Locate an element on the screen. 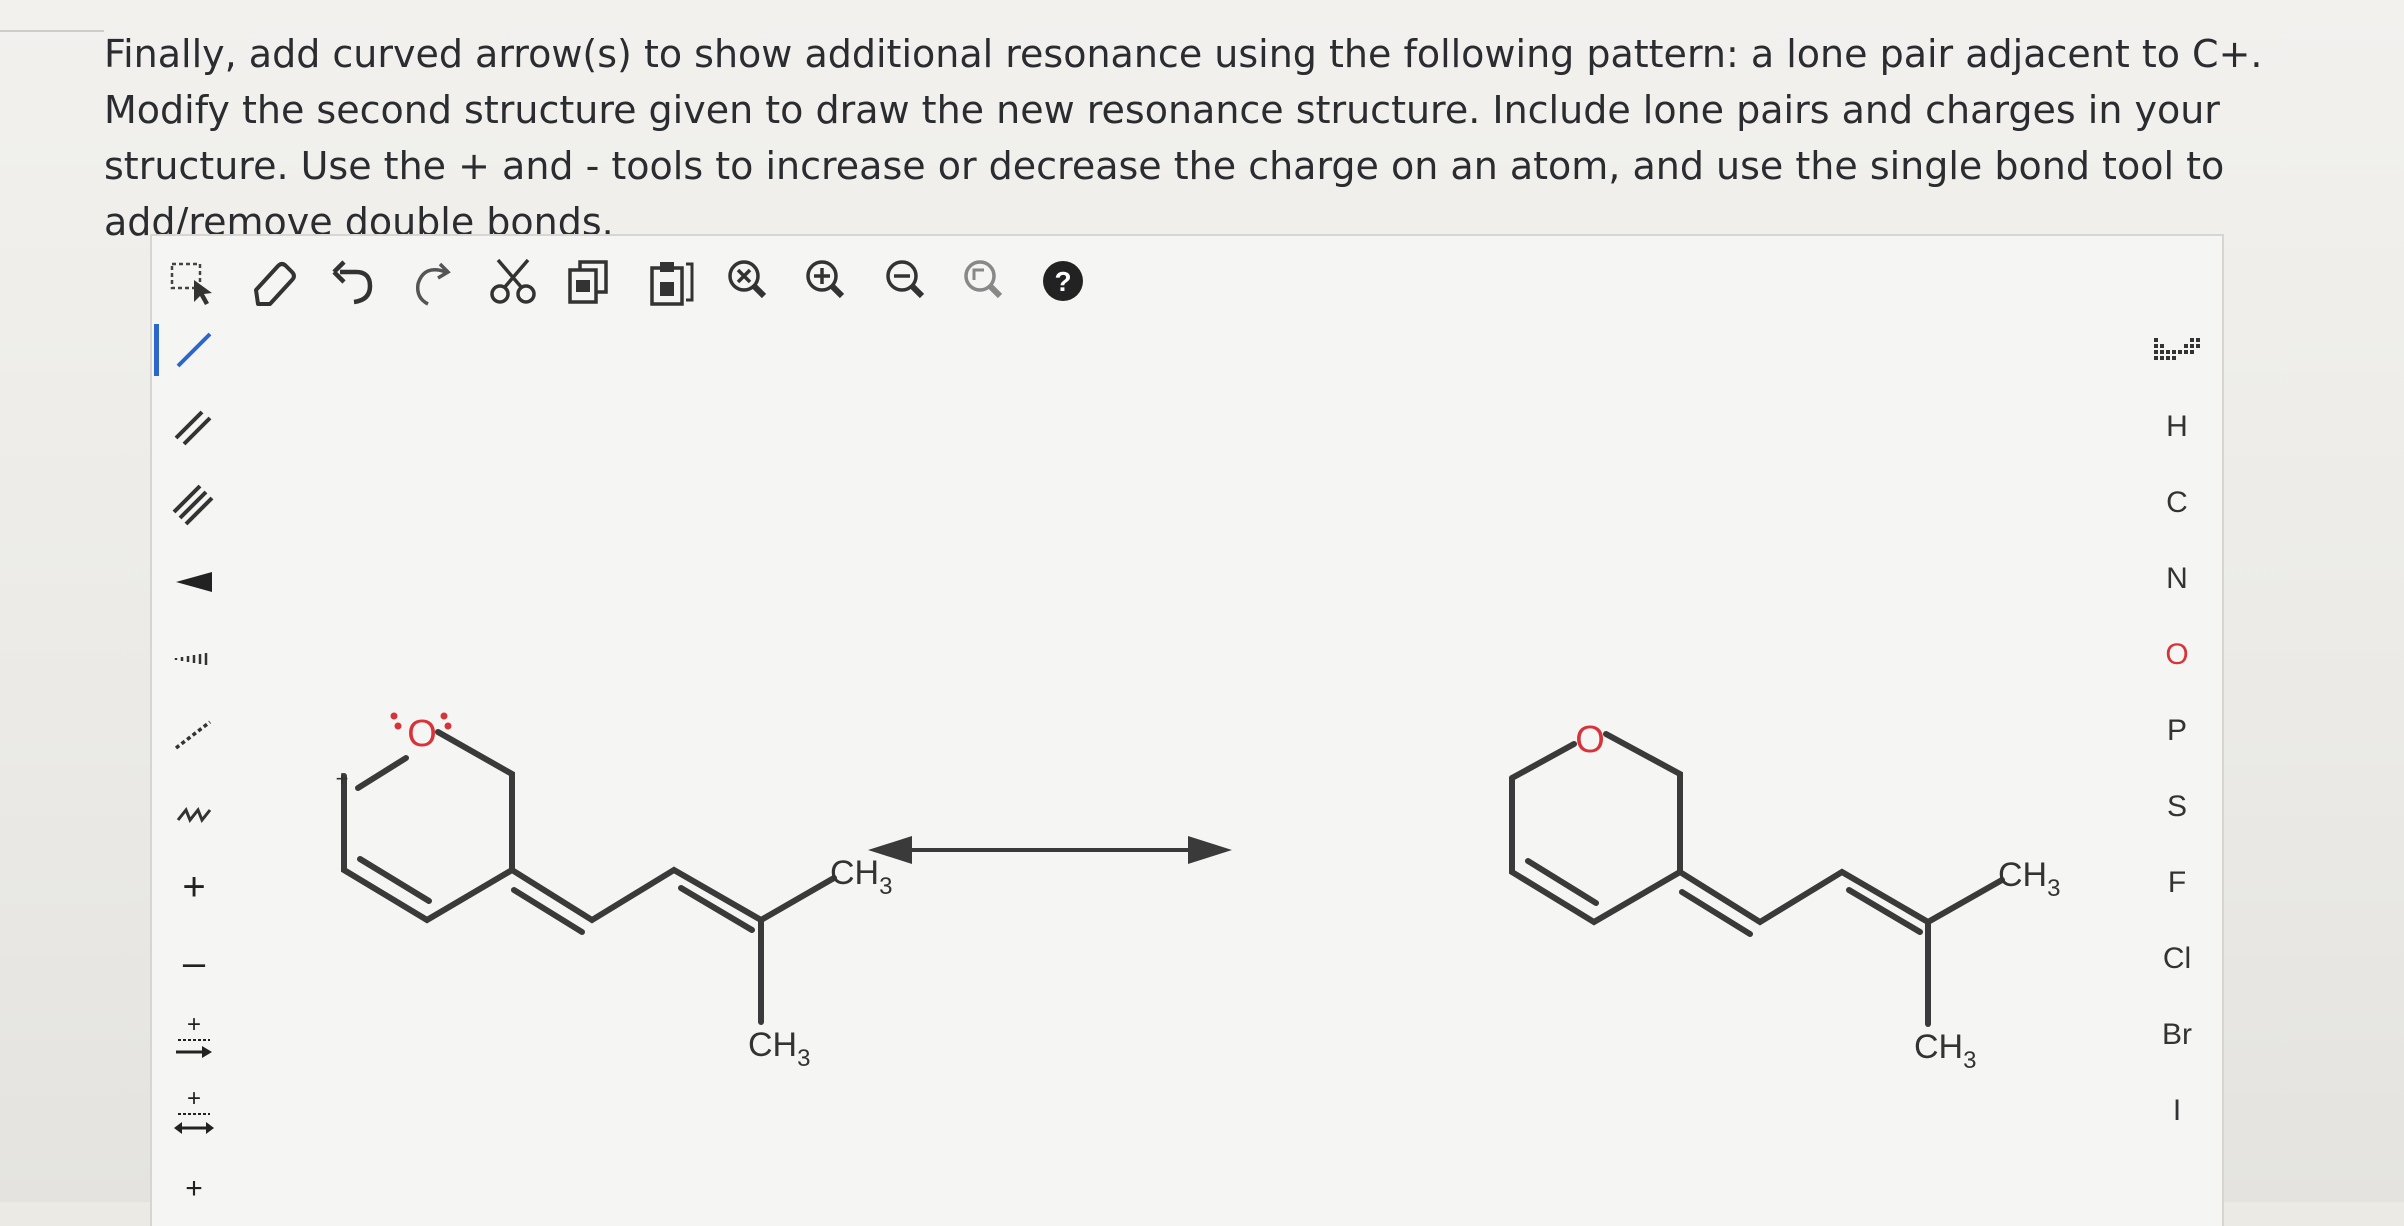 This screenshot has height=1226, width=2404. element-tools-panel: H C N O P S F Cl Br I is located at coordinates (2177, 771).